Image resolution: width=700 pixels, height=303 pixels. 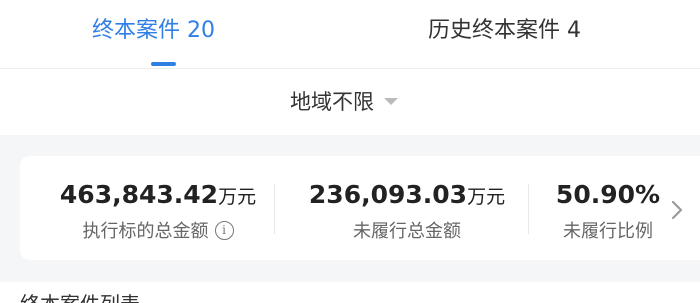 I want to click on region-filter-label: 地域不限, so click(x=332, y=102).